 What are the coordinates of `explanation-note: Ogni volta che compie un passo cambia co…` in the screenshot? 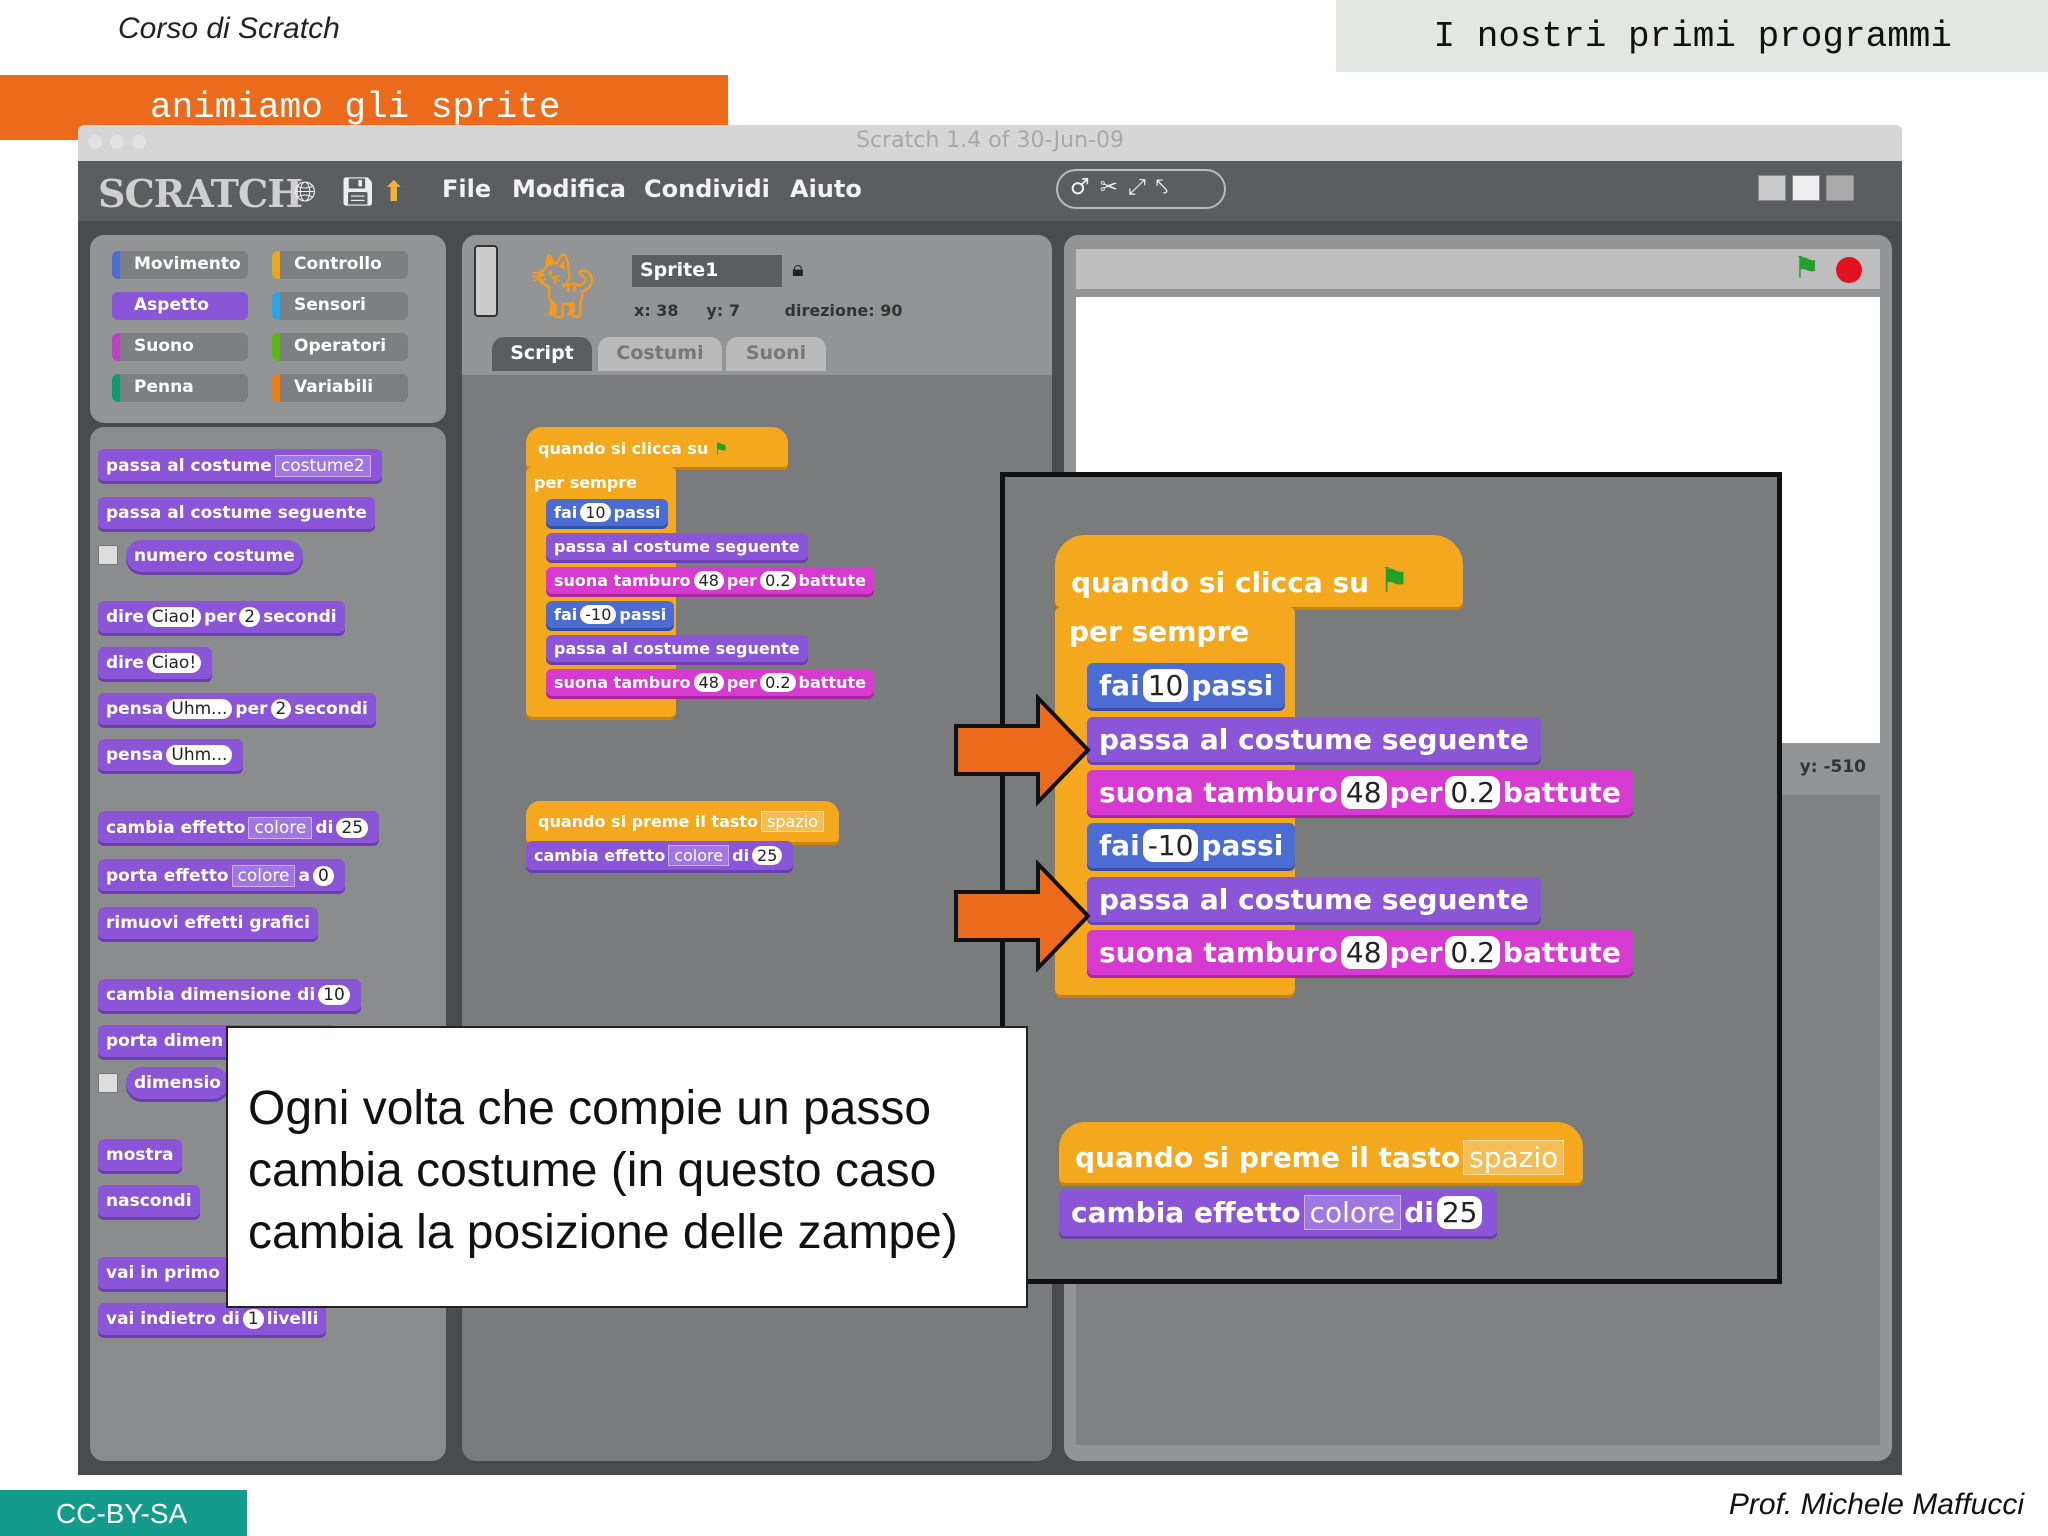 It's located at (627, 1167).